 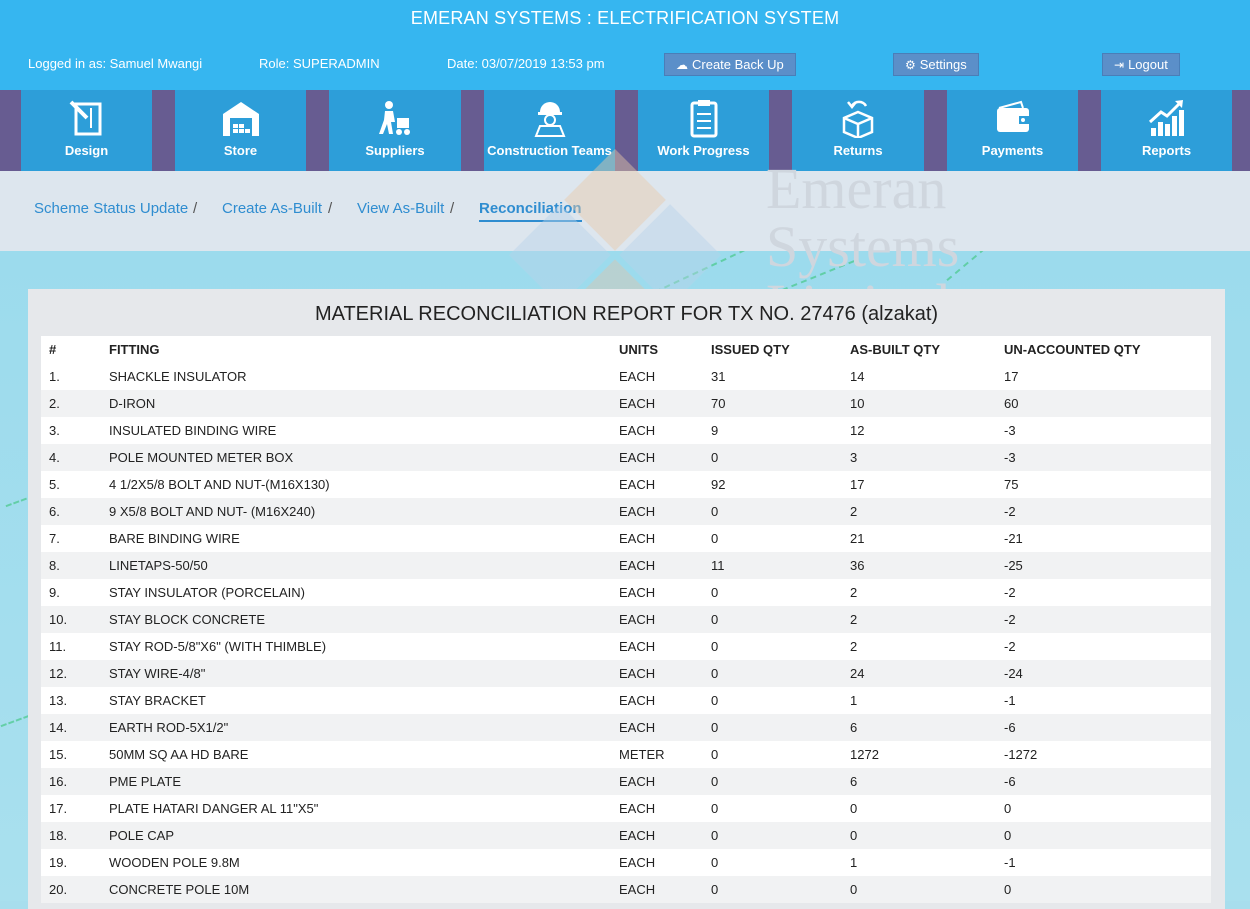 What do you see at coordinates (356, 430) in the screenshot?
I see `table-cell: INSULATED BINDING WIRE` at bounding box center [356, 430].